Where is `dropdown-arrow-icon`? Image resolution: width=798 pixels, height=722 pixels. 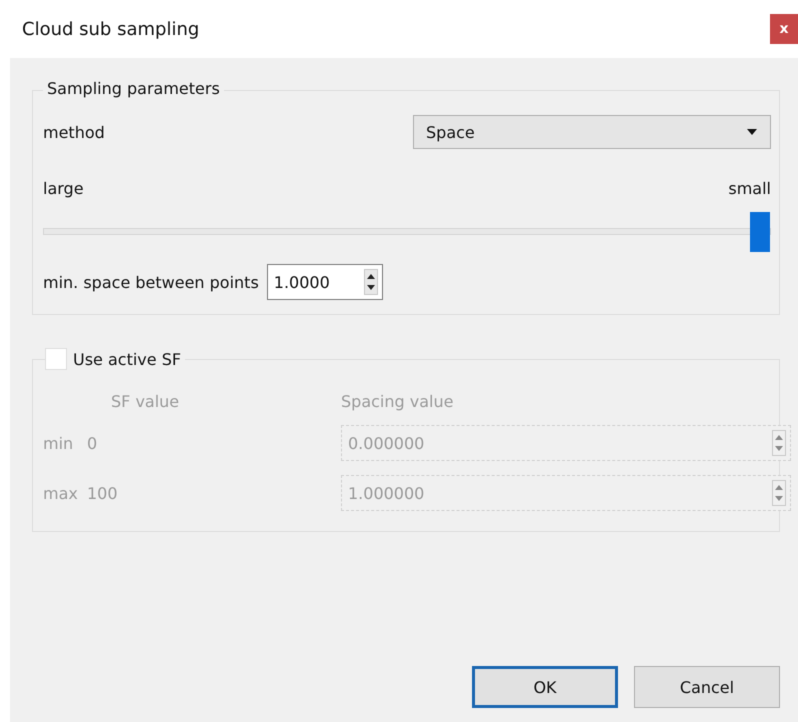
dropdown-arrow-icon is located at coordinates (752, 132).